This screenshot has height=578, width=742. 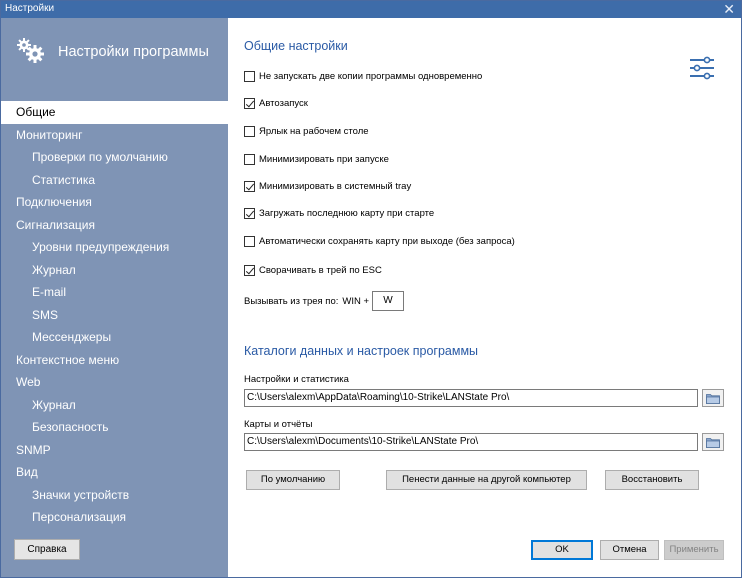 I want to click on option-minimize-to-tray: Минимизировать в системный tray, so click(x=327, y=186).